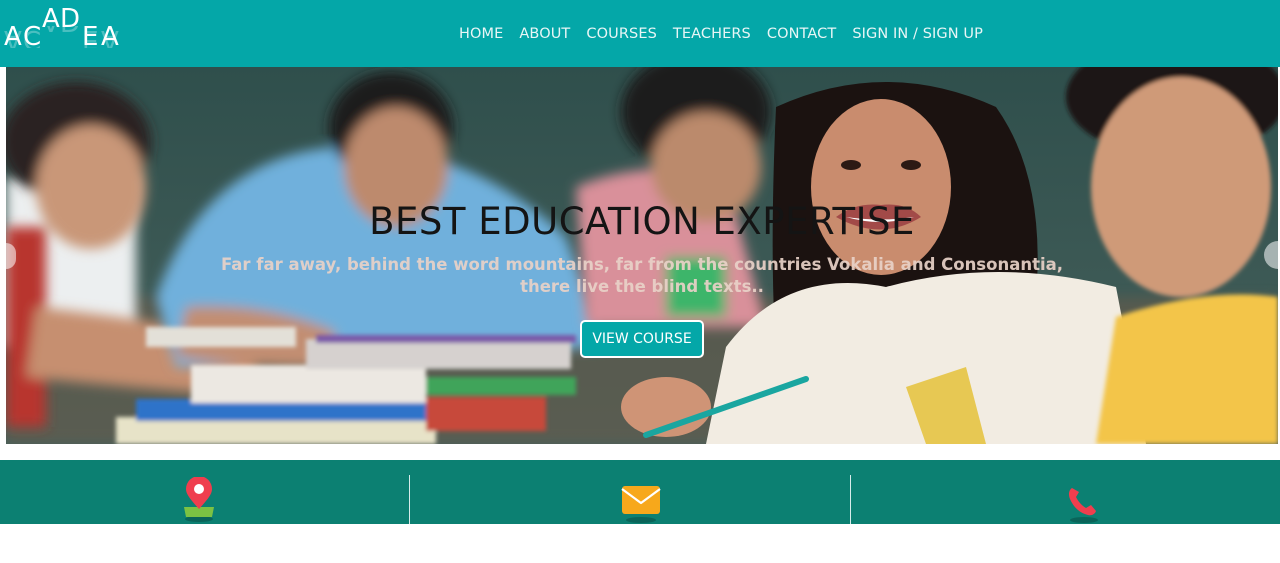 The image size is (1280, 563). I want to click on logo-reflection-letter: D, so click(70, 31).